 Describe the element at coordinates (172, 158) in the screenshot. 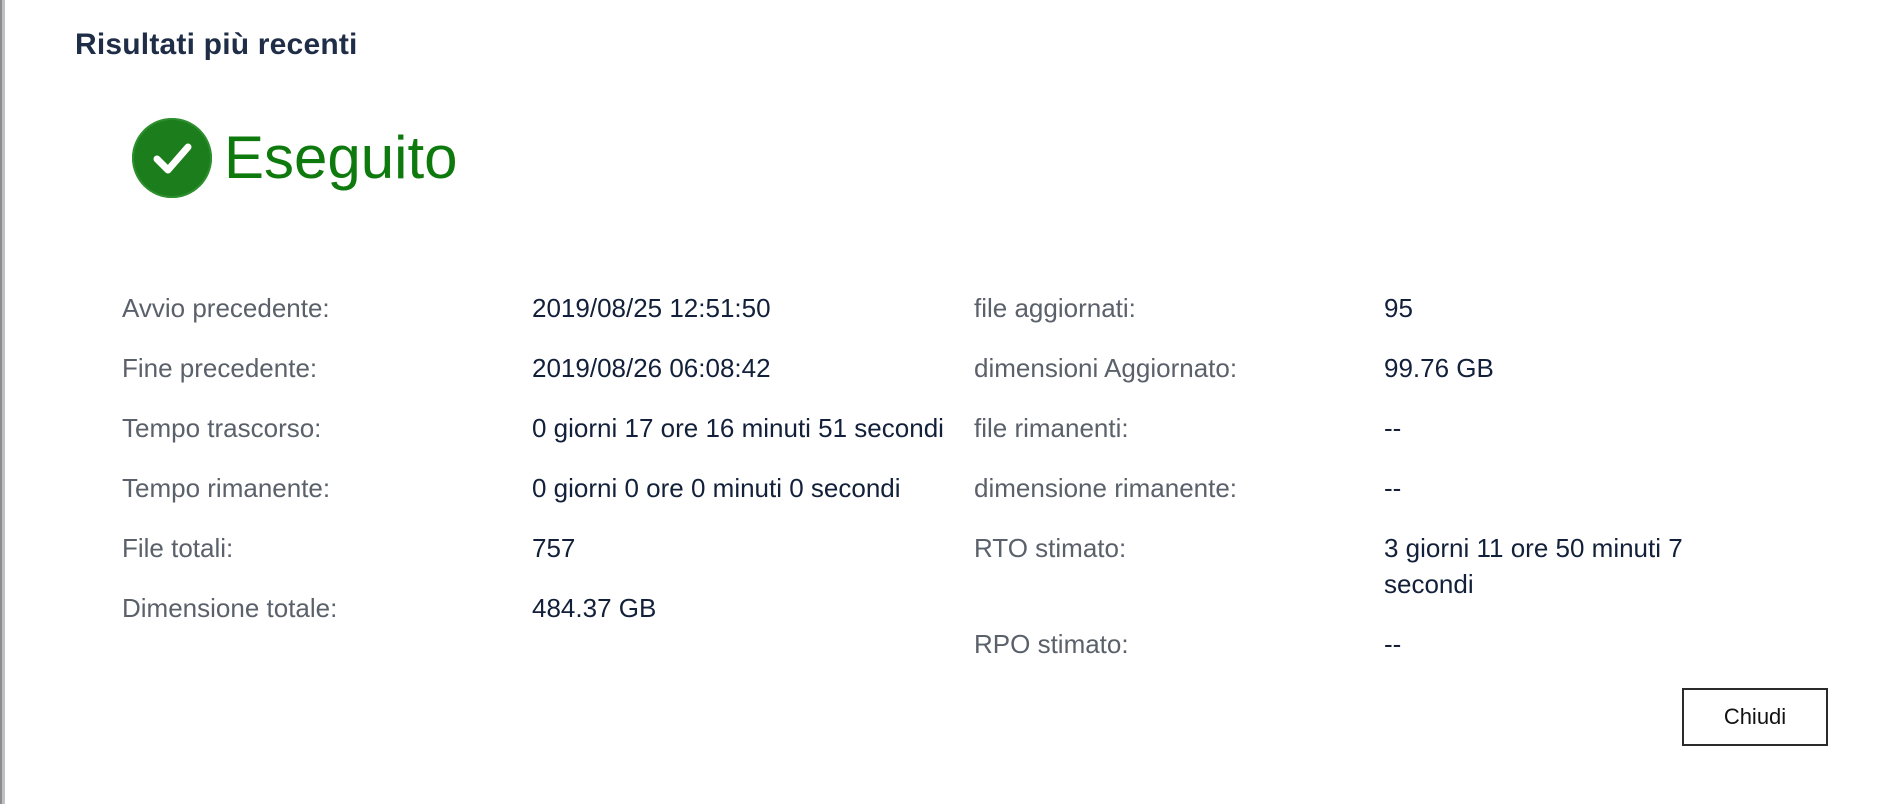

I see `check-circle-icon` at that location.